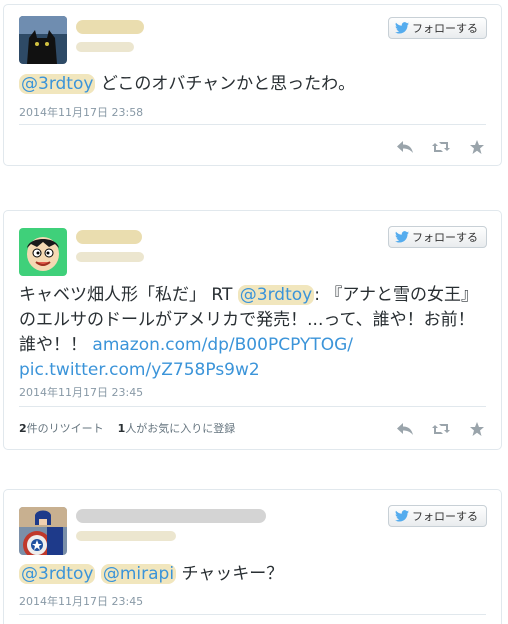 The width and height of the screenshot is (508, 624). Describe the element at coordinates (61, 428) in the screenshot. I see `retweet-stat: 2件のリツイート` at that location.